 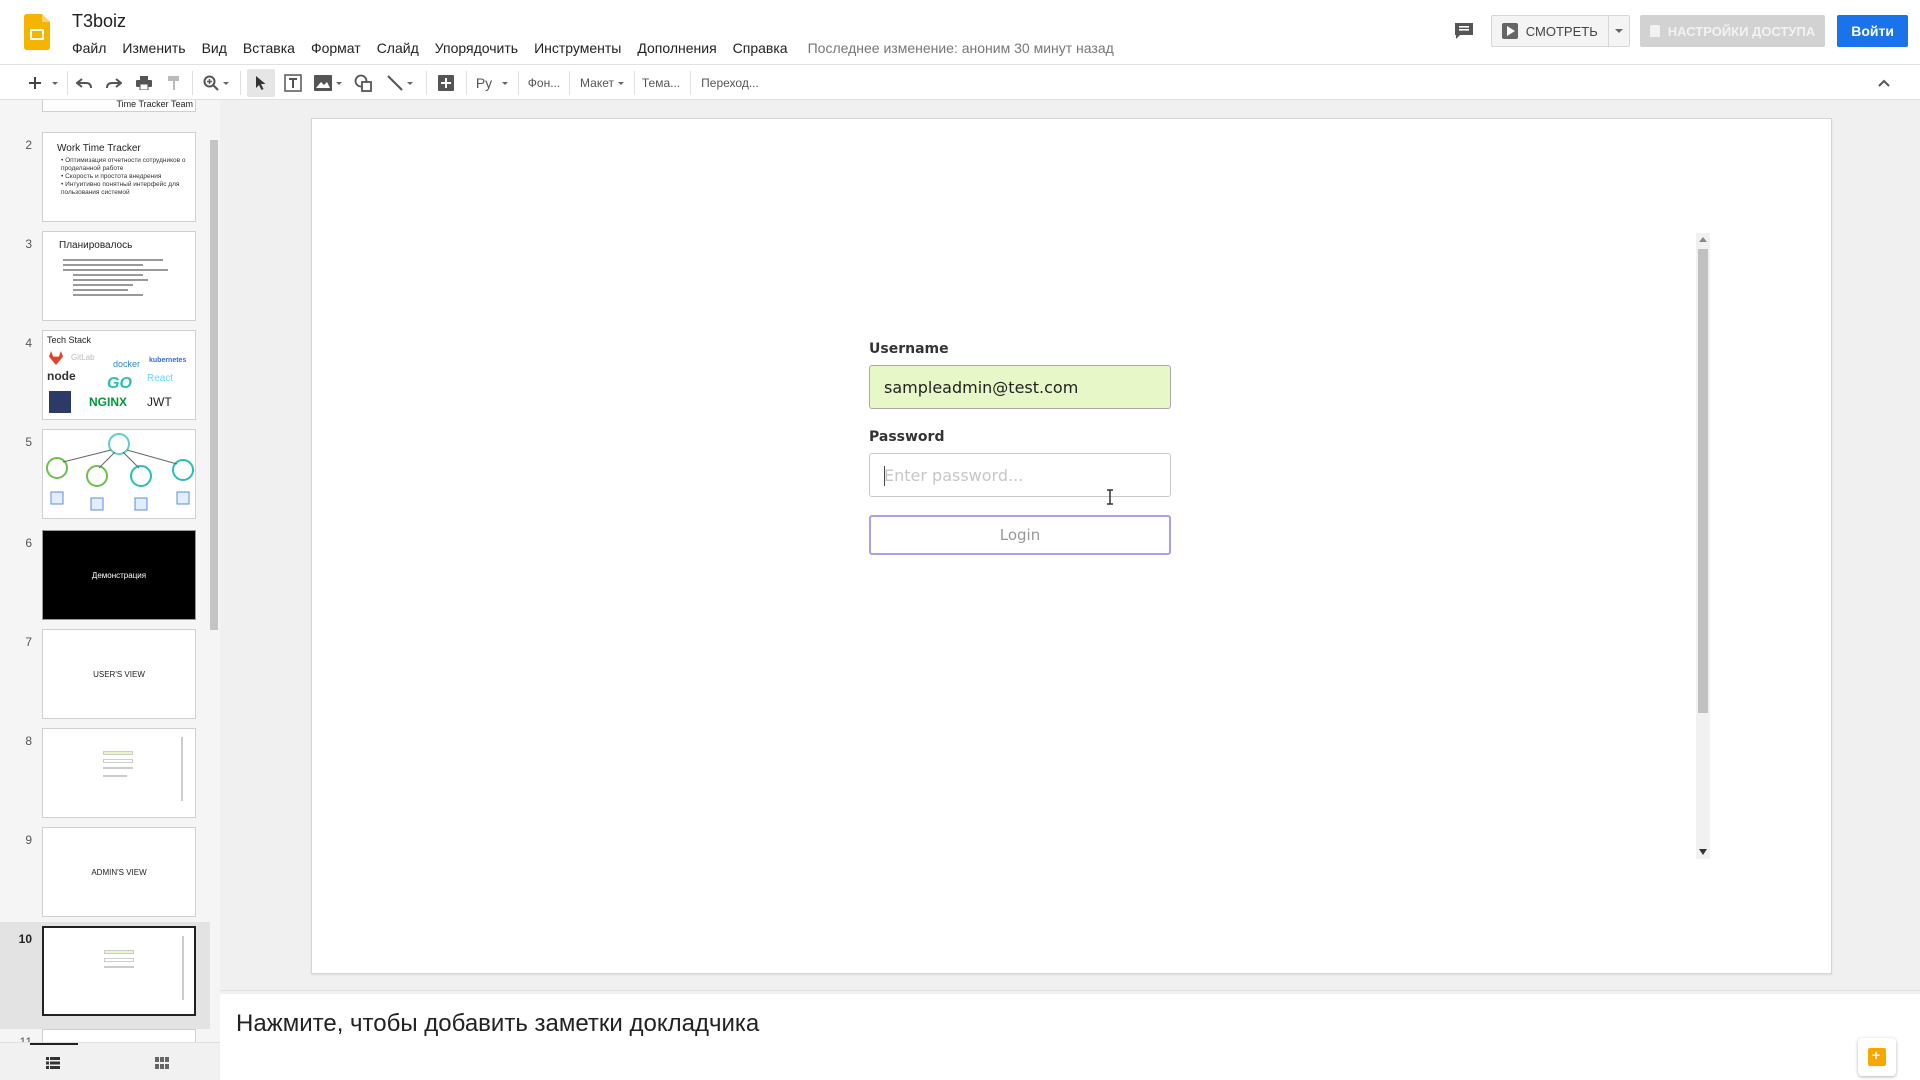 I want to click on paint-format-icon, so click(x=174, y=83).